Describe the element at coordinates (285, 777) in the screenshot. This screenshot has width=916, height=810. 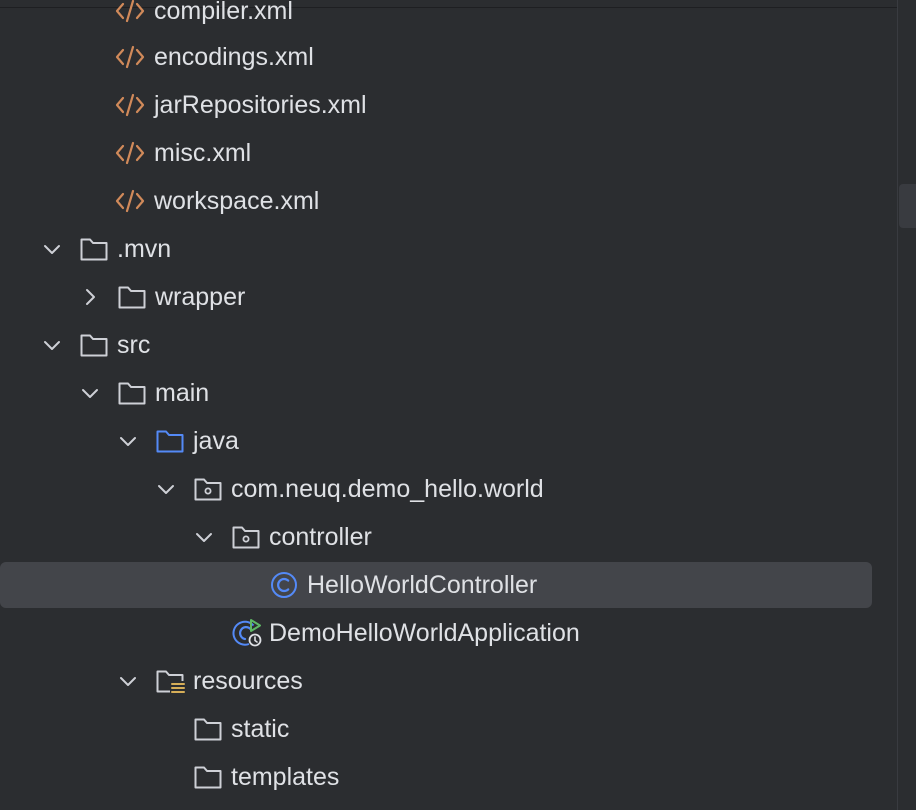
I see `tree-item-label: templates` at that location.